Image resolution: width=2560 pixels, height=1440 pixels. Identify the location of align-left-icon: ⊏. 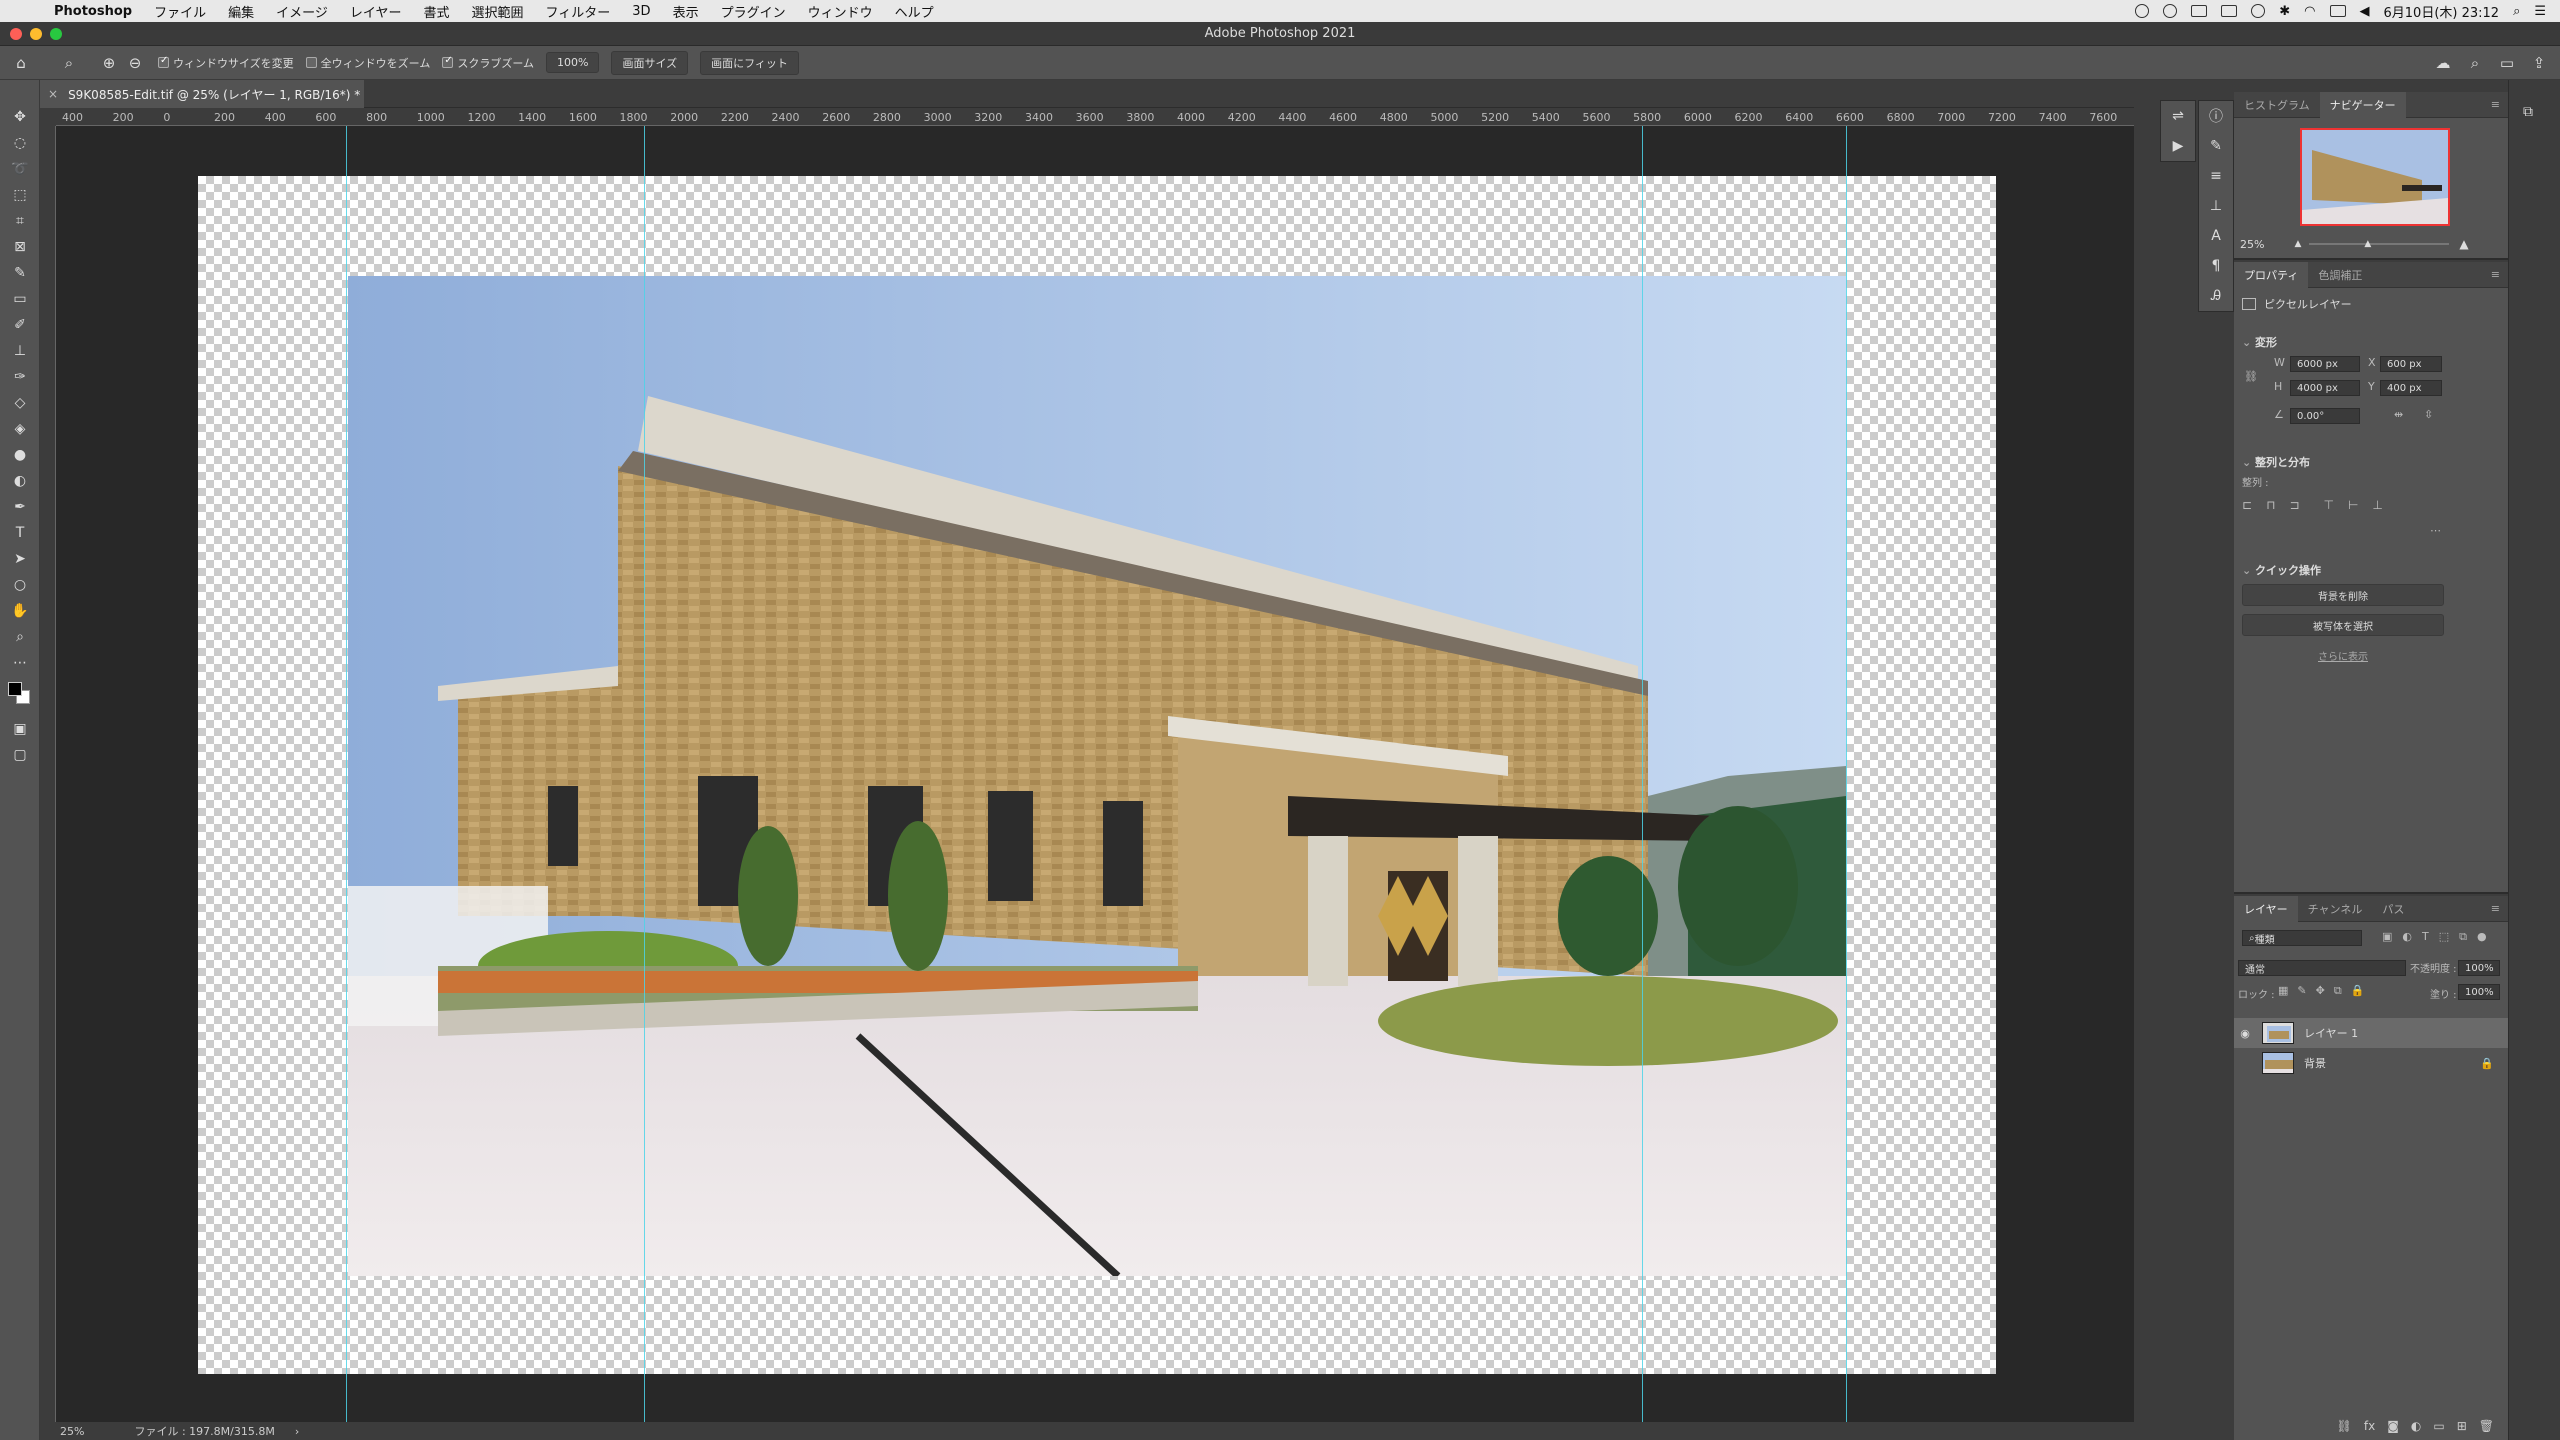
(2247, 505).